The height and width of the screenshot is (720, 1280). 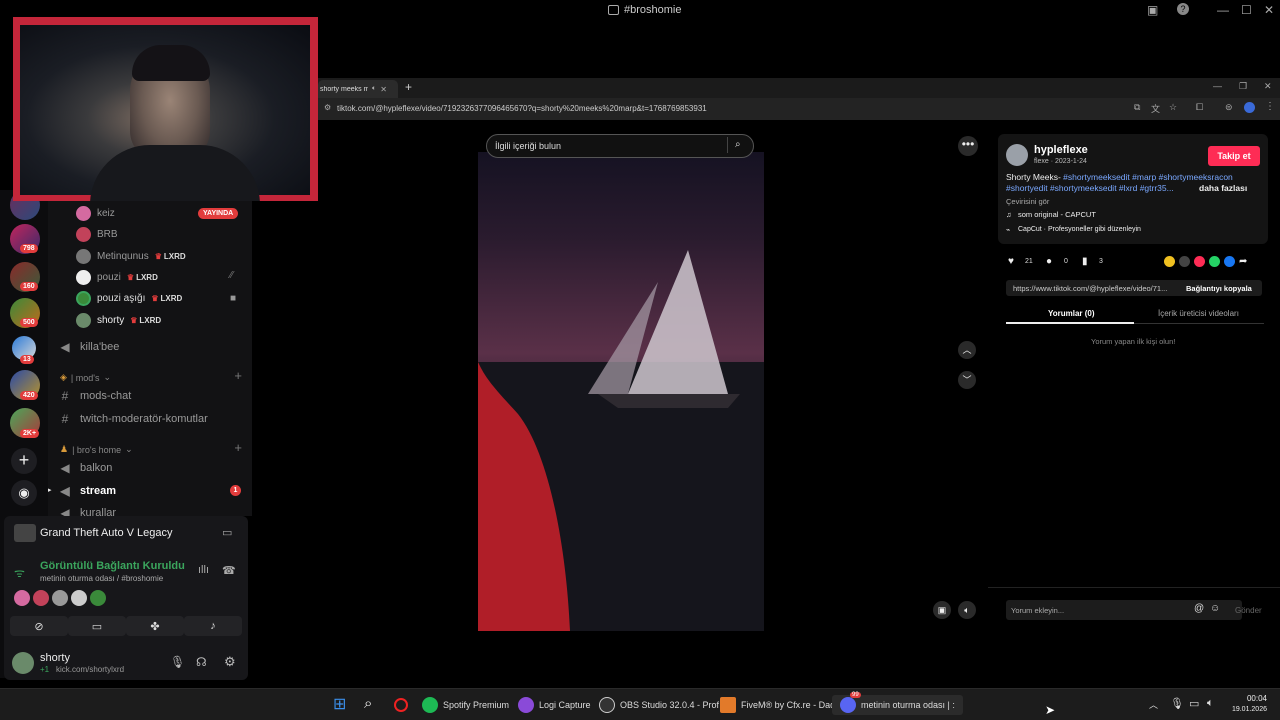 I want to click on creator-username: hypleflexe, so click(x=1061, y=150).